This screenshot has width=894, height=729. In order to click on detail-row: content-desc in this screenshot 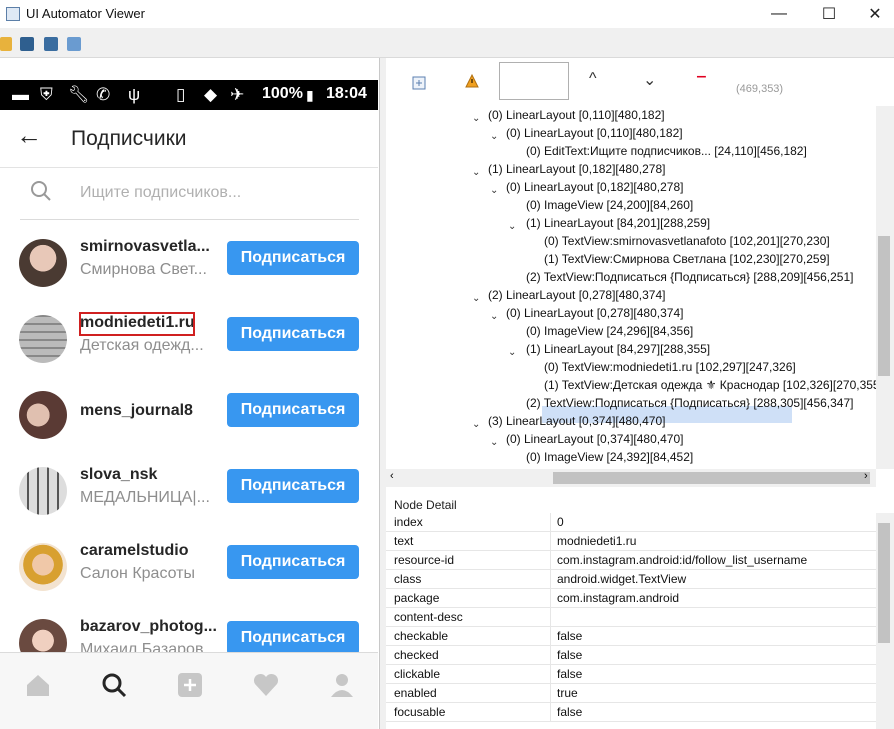, I will do `click(631, 617)`.